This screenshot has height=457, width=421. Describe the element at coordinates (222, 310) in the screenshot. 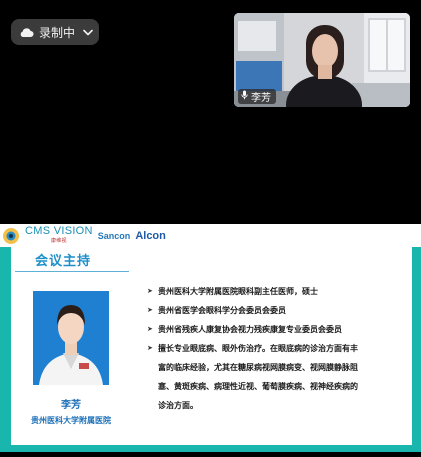

I see `bio-line: 贵州省医学会眼科学分会委员会委员` at that location.